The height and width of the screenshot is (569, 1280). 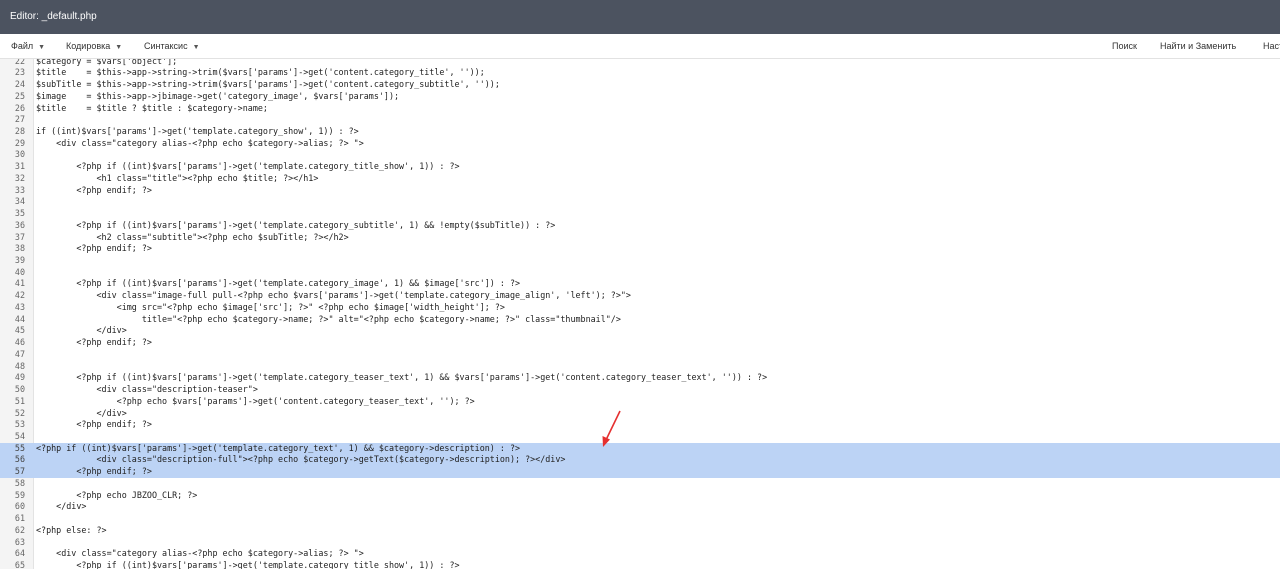 What do you see at coordinates (53, 16) in the screenshot?
I see `window-title: Editor: _default.php` at bounding box center [53, 16].